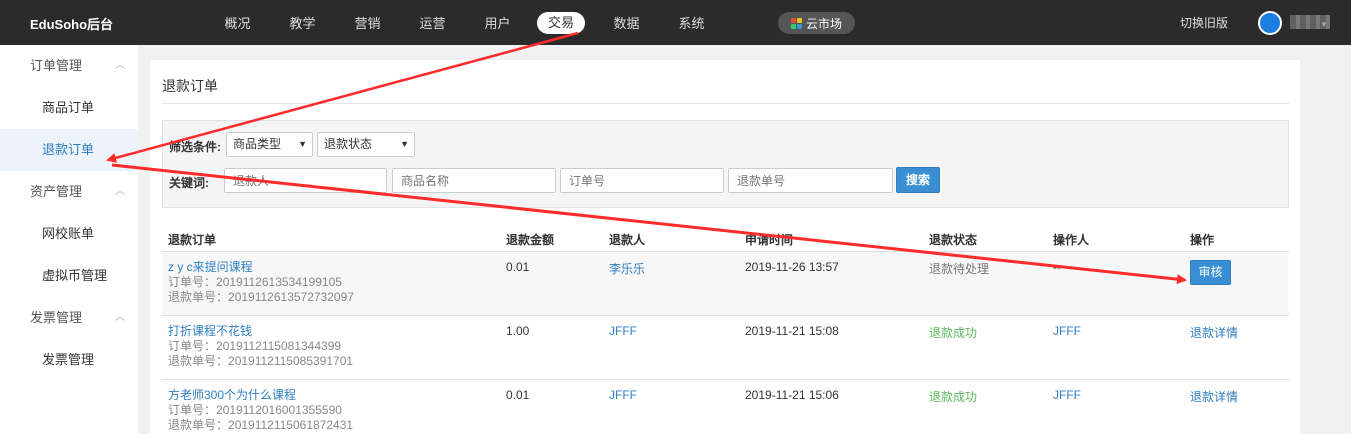 The height and width of the screenshot is (434, 1351). What do you see at coordinates (56, 317) in the screenshot?
I see `sidebar-group-label: 发票管理` at bounding box center [56, 317].